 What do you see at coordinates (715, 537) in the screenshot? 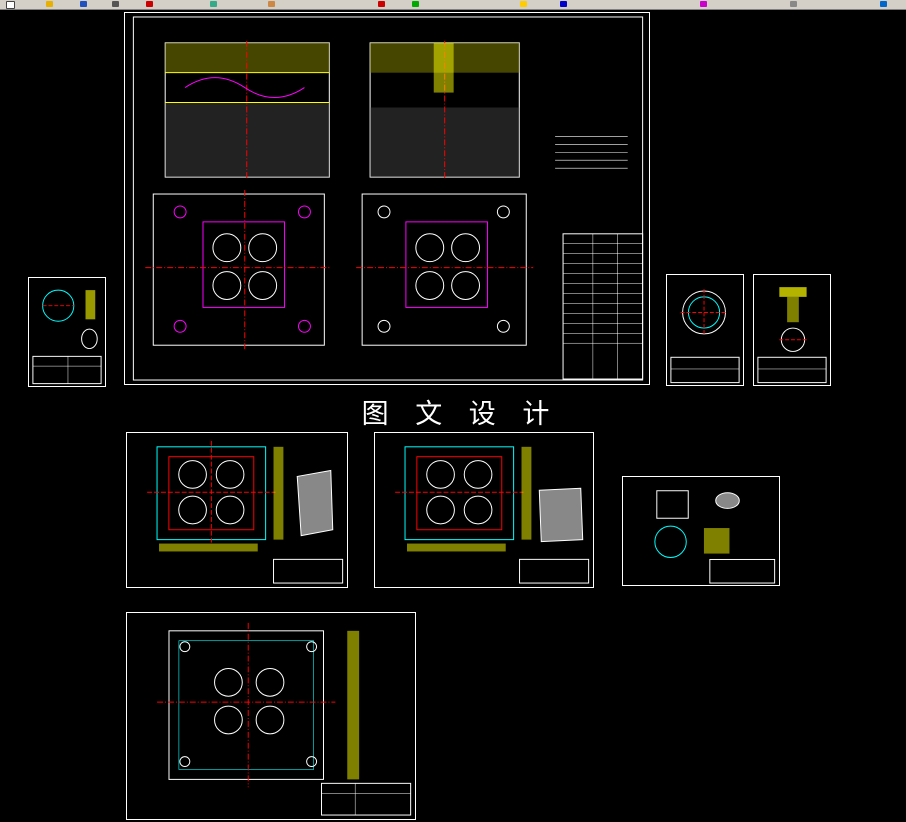
I see `insert-drawing-graphics` at bounding box center [715, 537].